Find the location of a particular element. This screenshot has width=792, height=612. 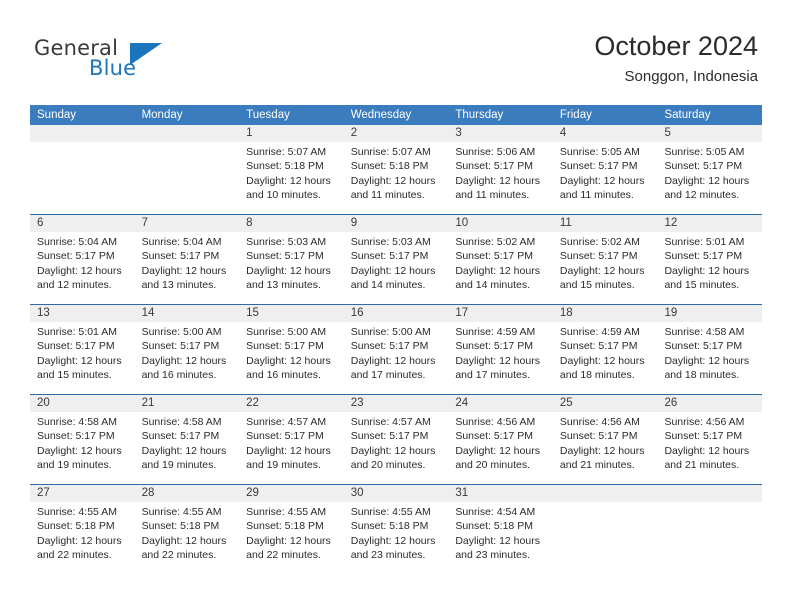

day-number: 14 is located at coordinates (187, 313).